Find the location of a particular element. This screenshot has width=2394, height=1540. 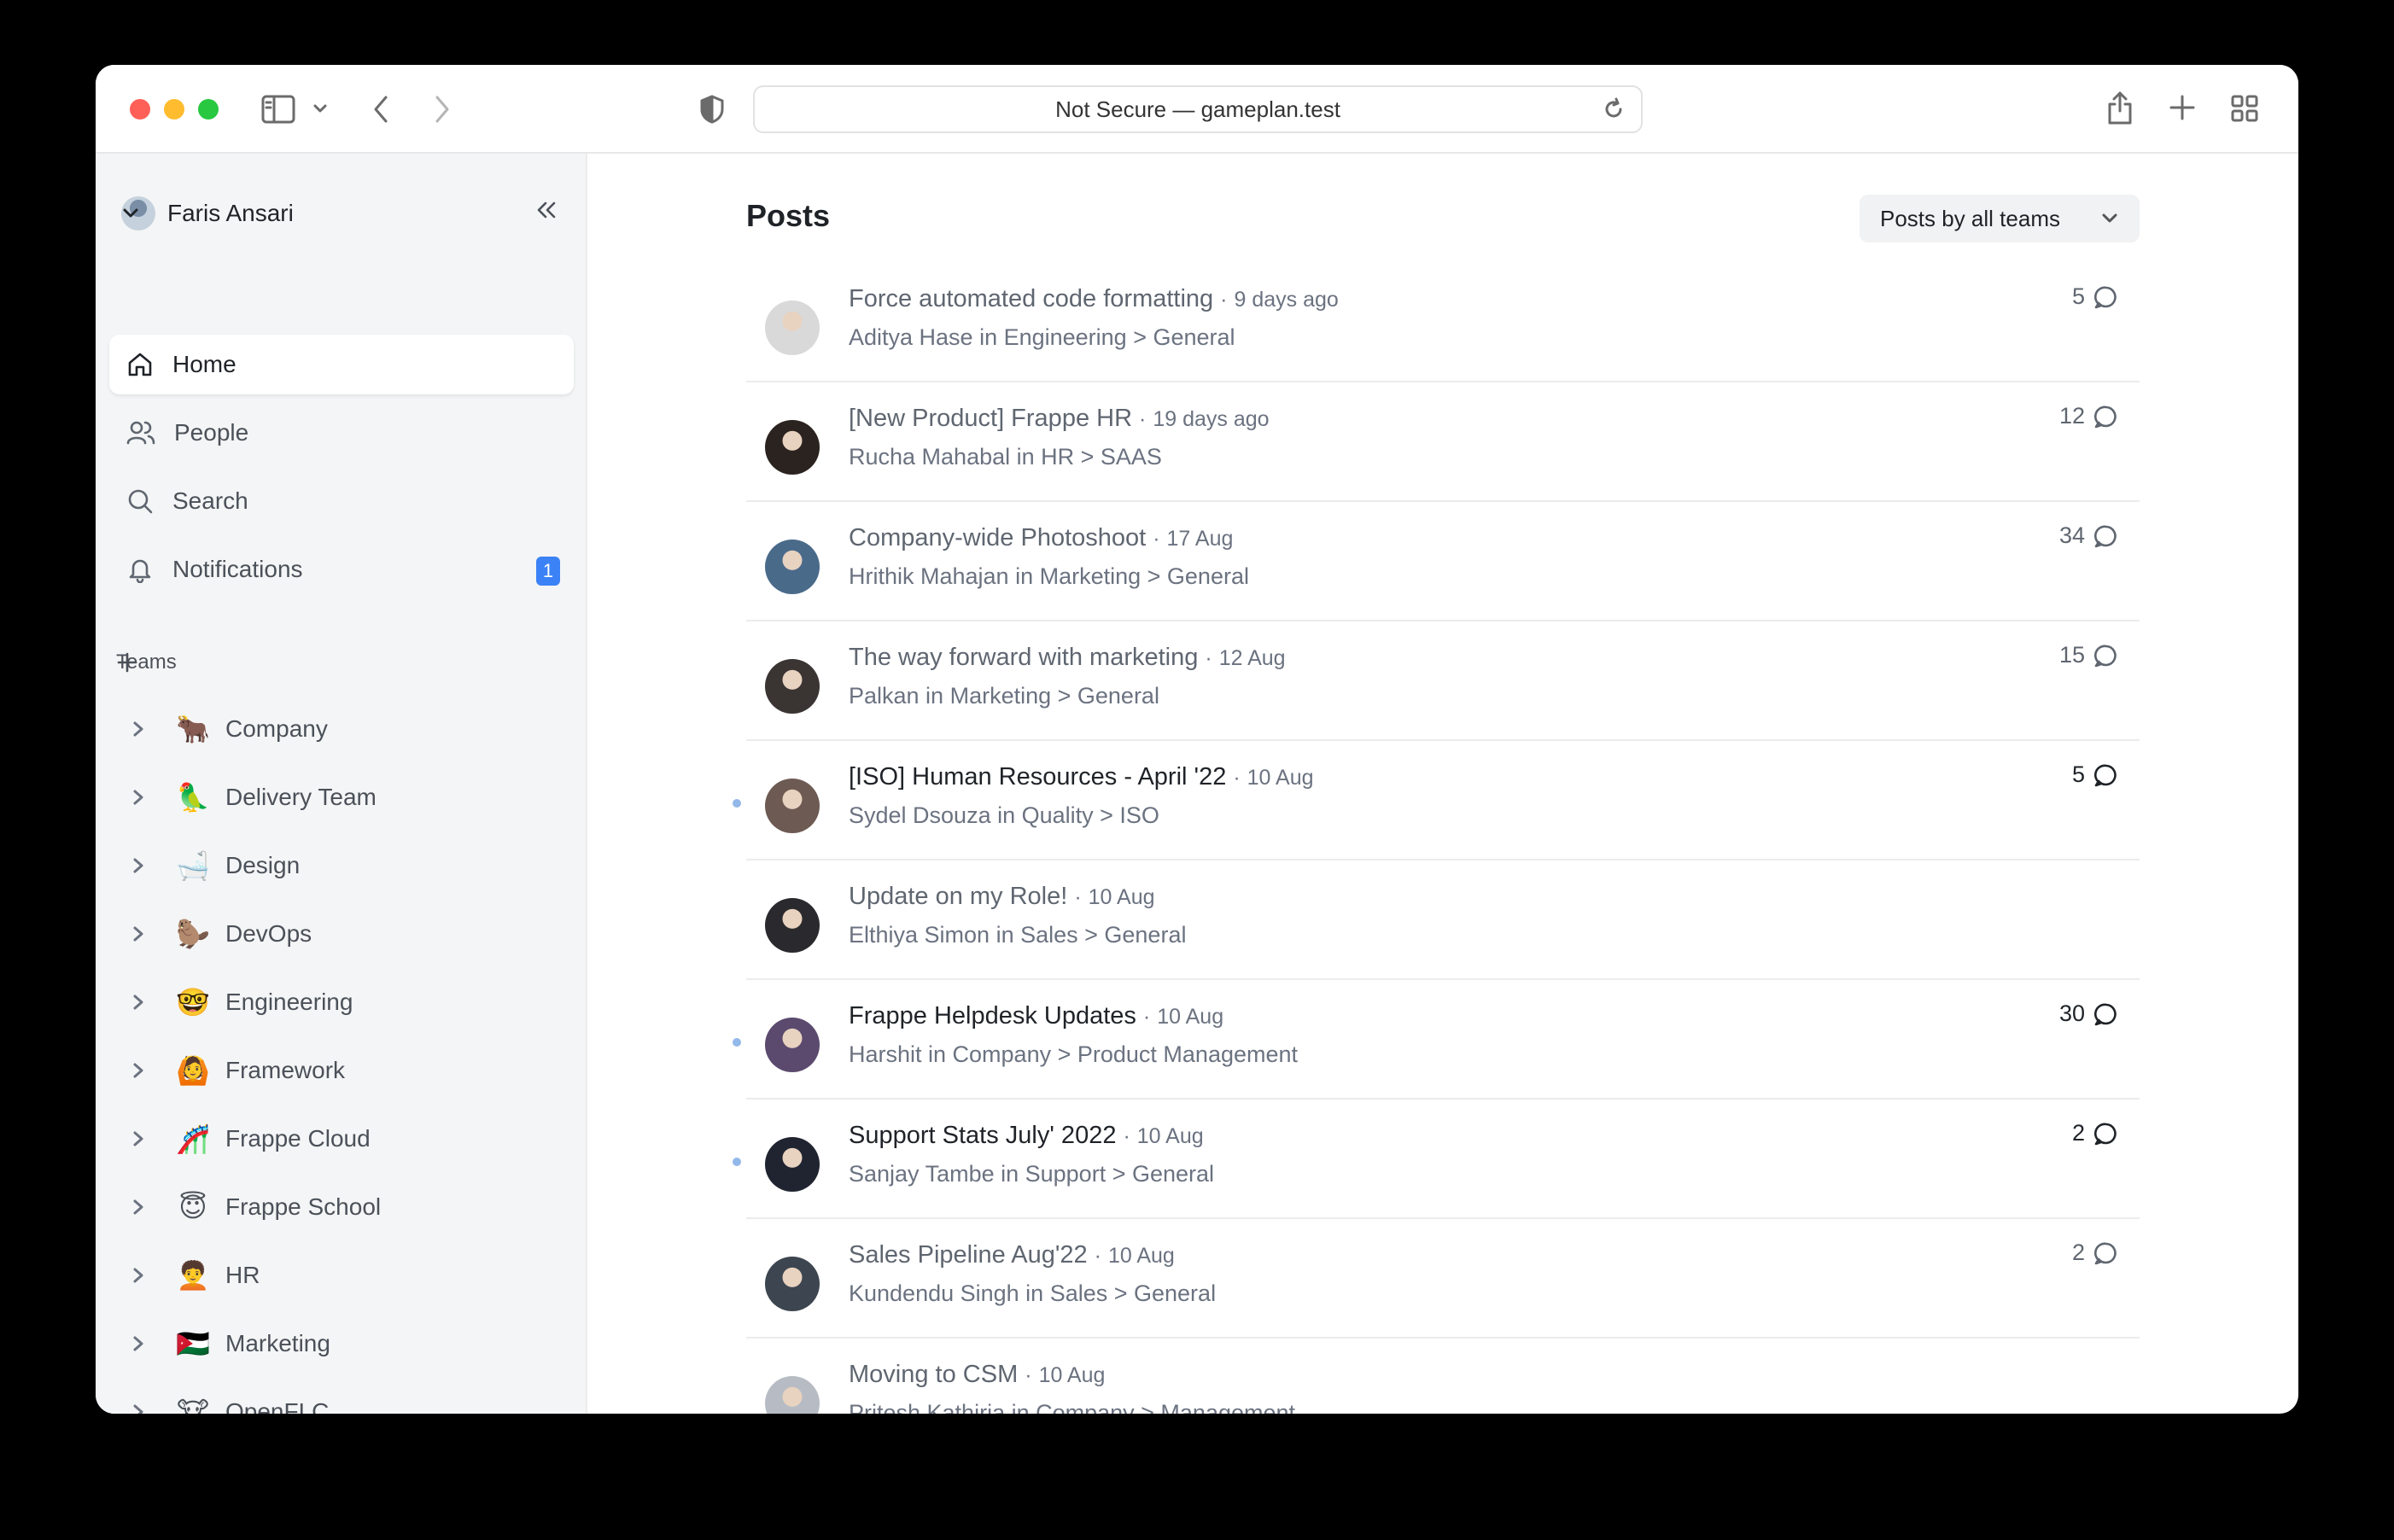

team-emoji: 🦫 is located at coordinates (193, 934).